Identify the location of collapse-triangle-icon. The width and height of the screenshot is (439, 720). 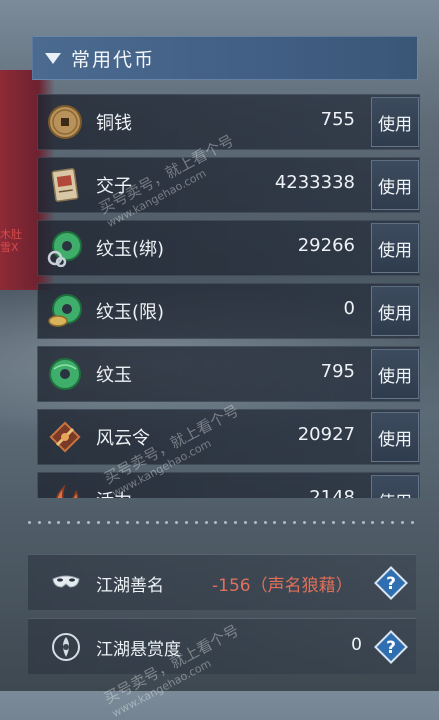
(53, 58).